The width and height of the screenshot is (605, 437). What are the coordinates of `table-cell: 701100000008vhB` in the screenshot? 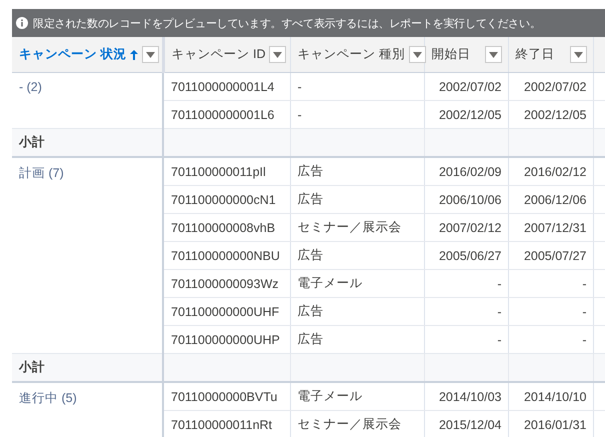 It's located at (226, 228).